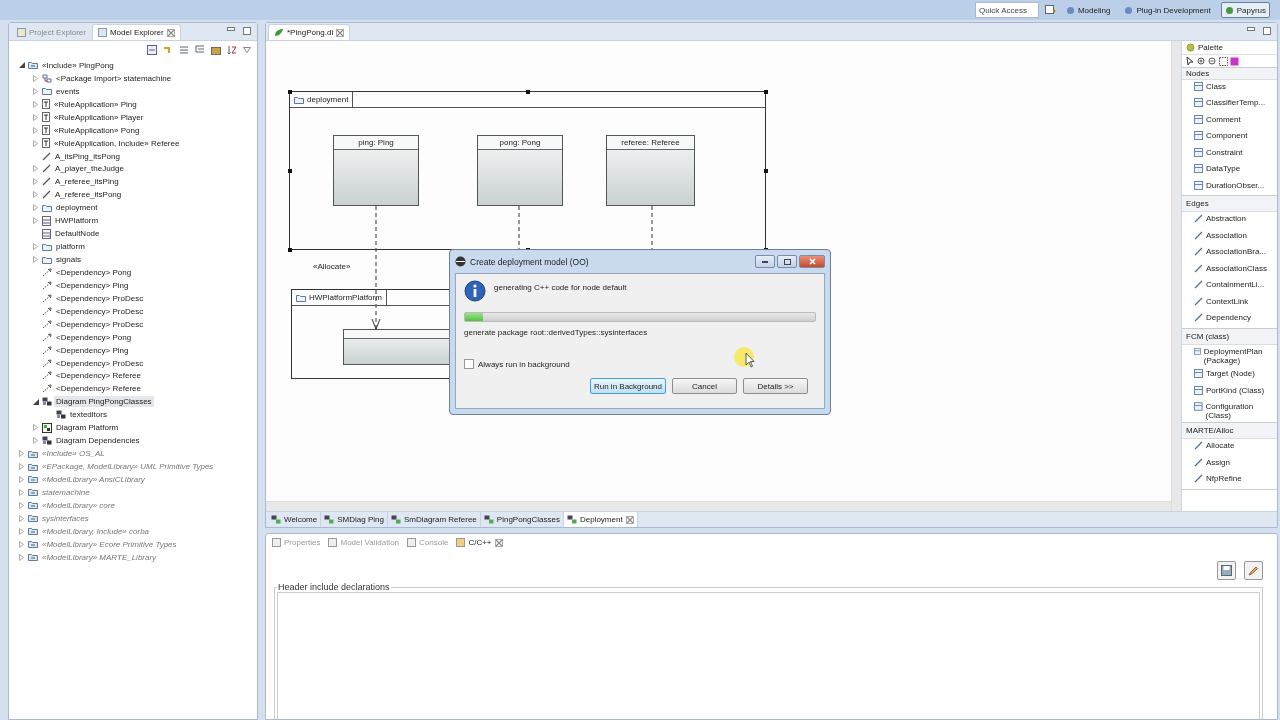  What do you see at coordinates (1229, 120) in the screenshot?
I see `palette-tool: Comment` at bounding box center [1229, 120].